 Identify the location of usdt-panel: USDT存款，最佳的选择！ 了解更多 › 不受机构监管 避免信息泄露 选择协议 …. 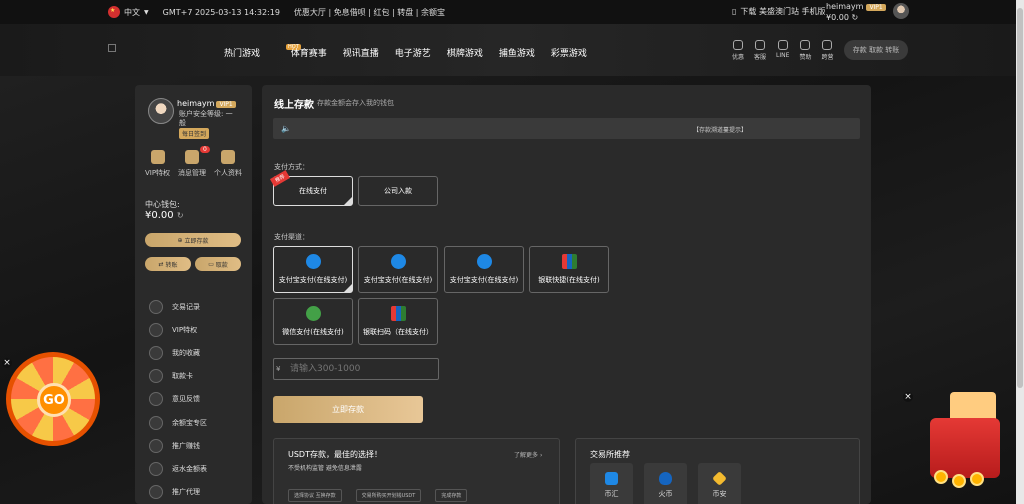
(416, 471).